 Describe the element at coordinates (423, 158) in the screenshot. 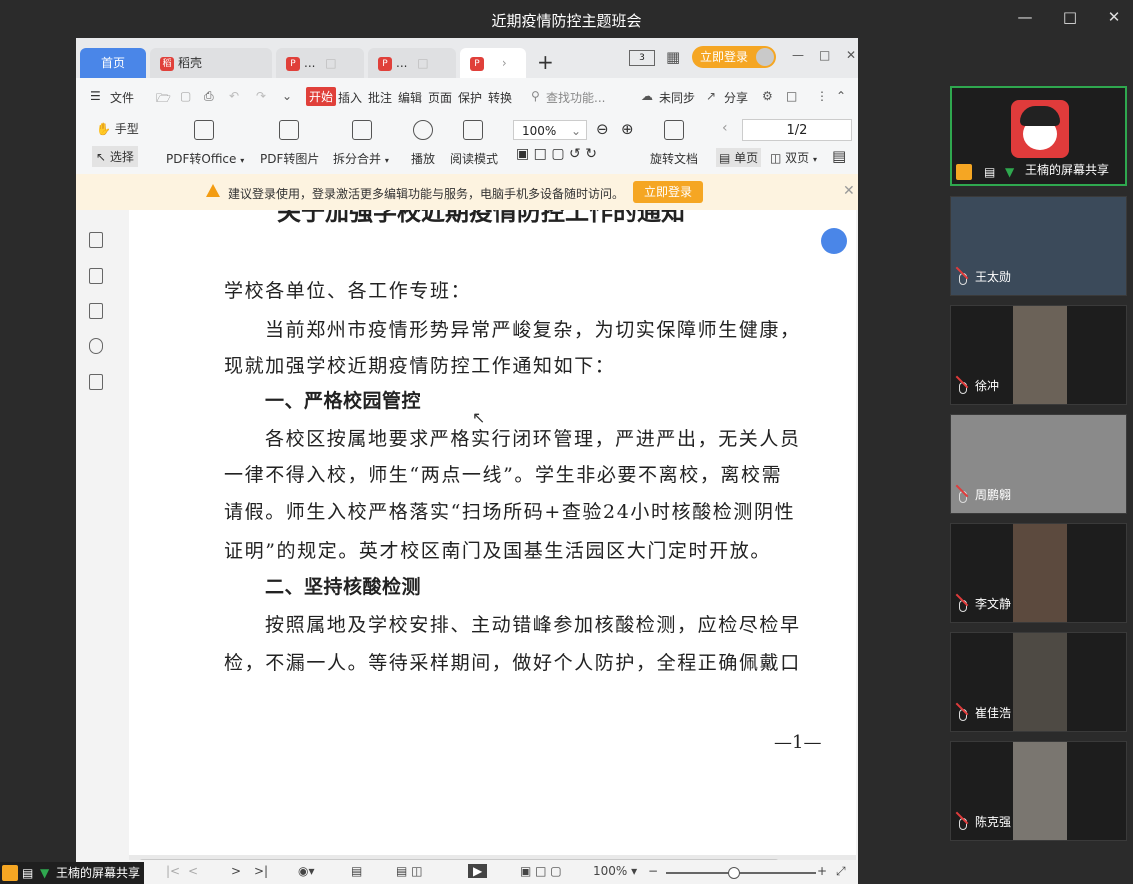

I see `play-button: 播放` at that location.